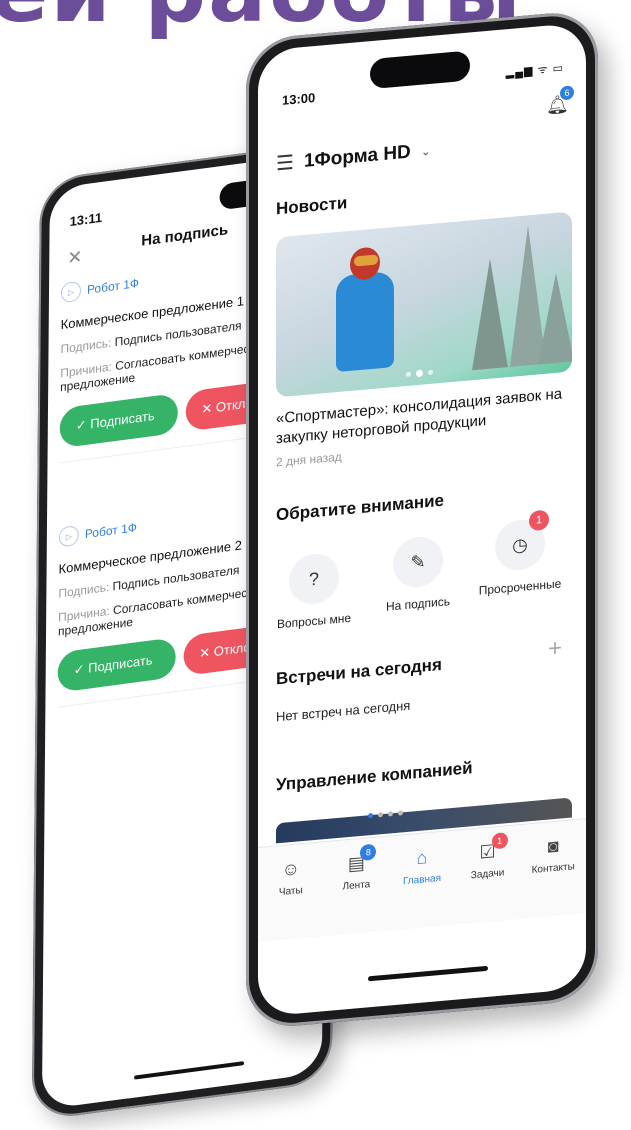 This screenshot has width=631, height=1130. Describe the element at coordinates (567, 93) in the screenshot. I see `notification-badge: 6` at that location.